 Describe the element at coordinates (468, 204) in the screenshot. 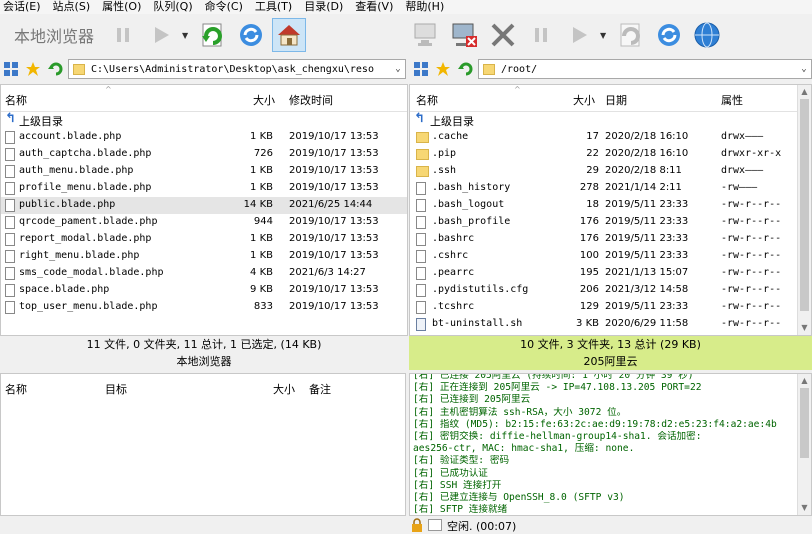

I see `file-name: .bash_logout` at that location.